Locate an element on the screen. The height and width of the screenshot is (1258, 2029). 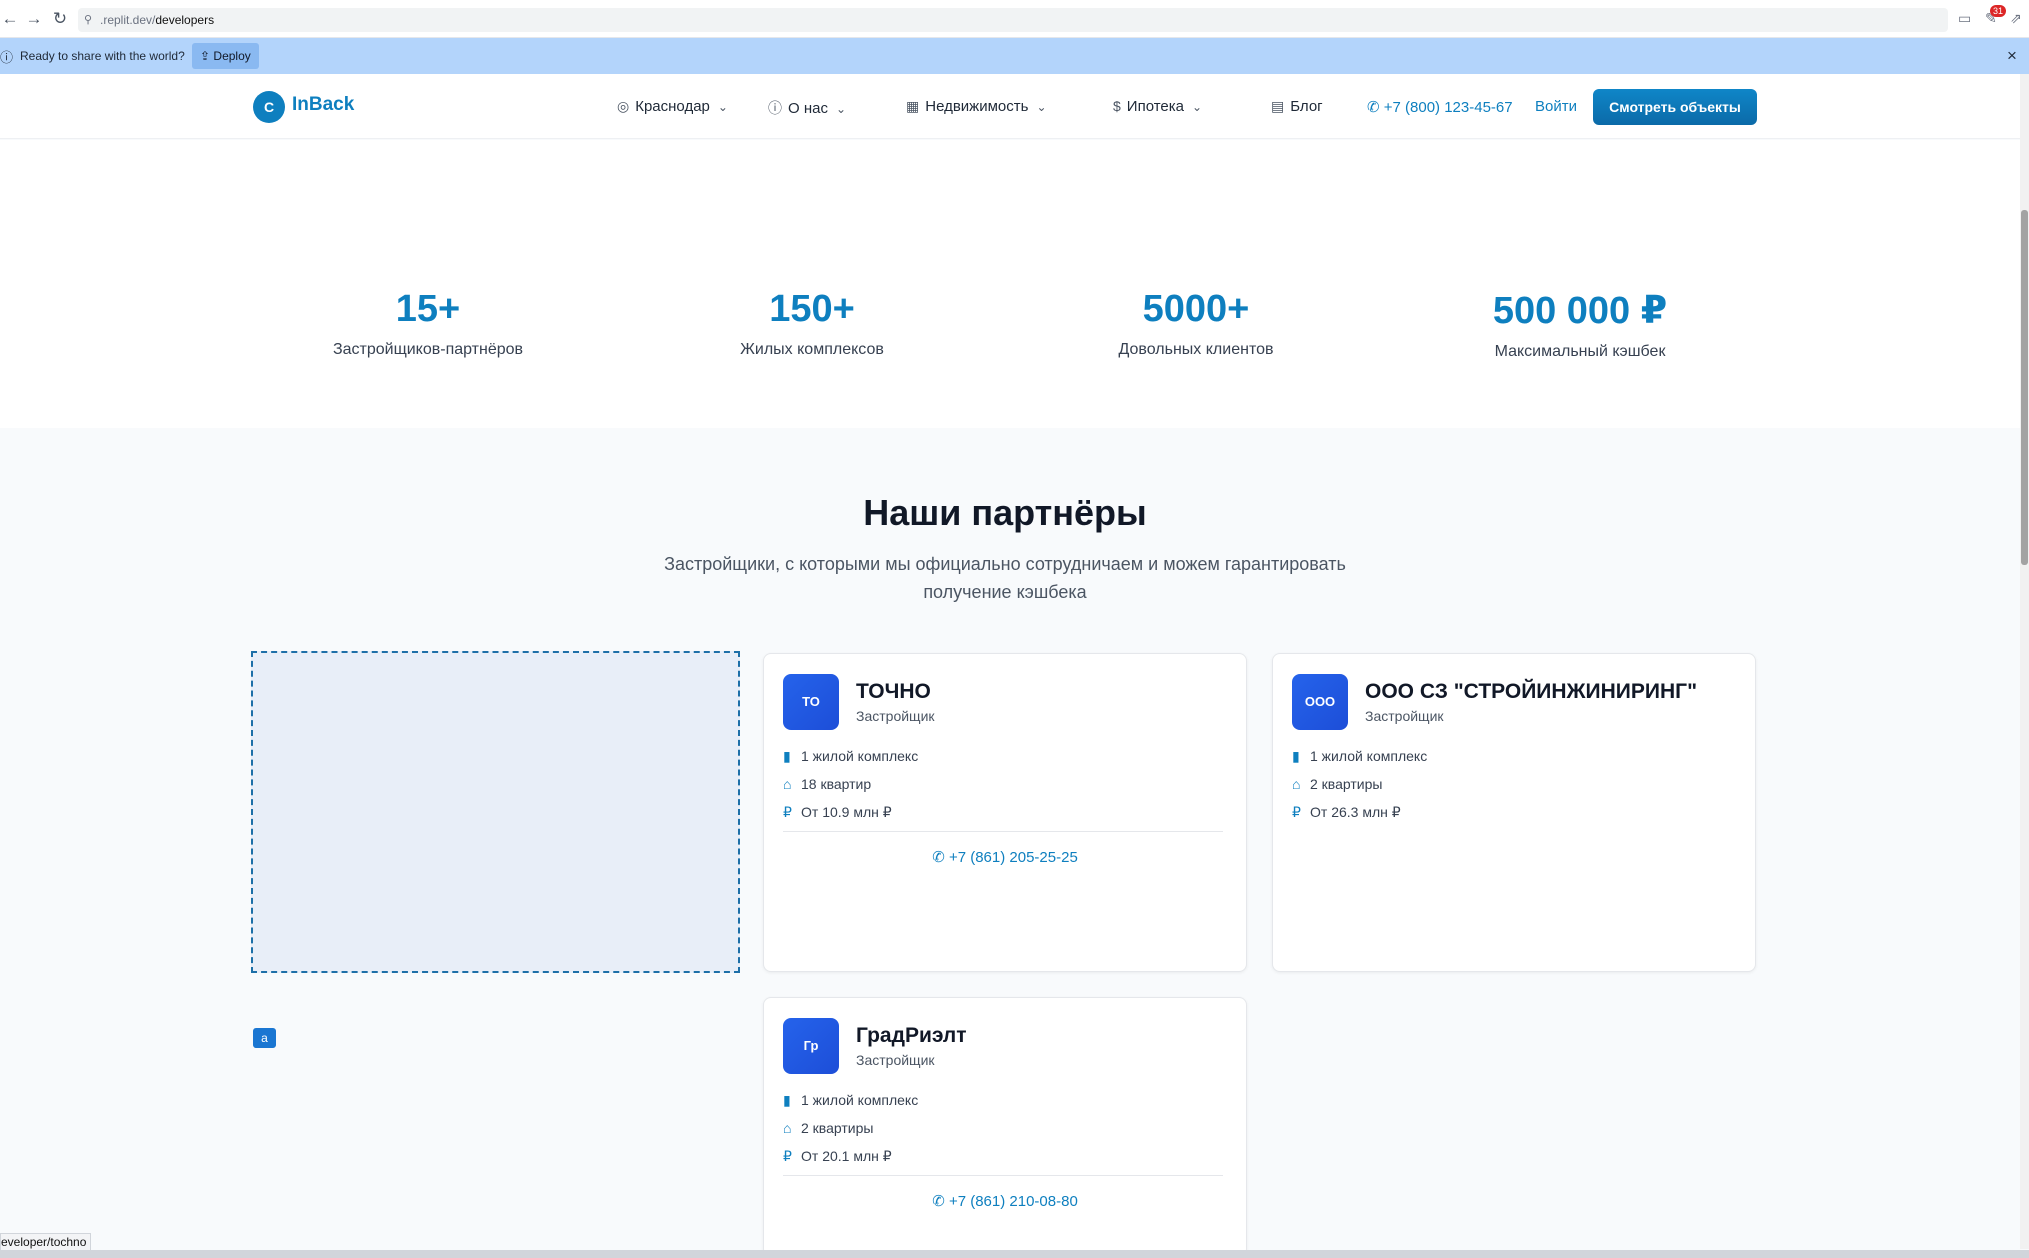
header-phone-number: +7 (800) 123-45-67 is located at coordinates (1448, 107).